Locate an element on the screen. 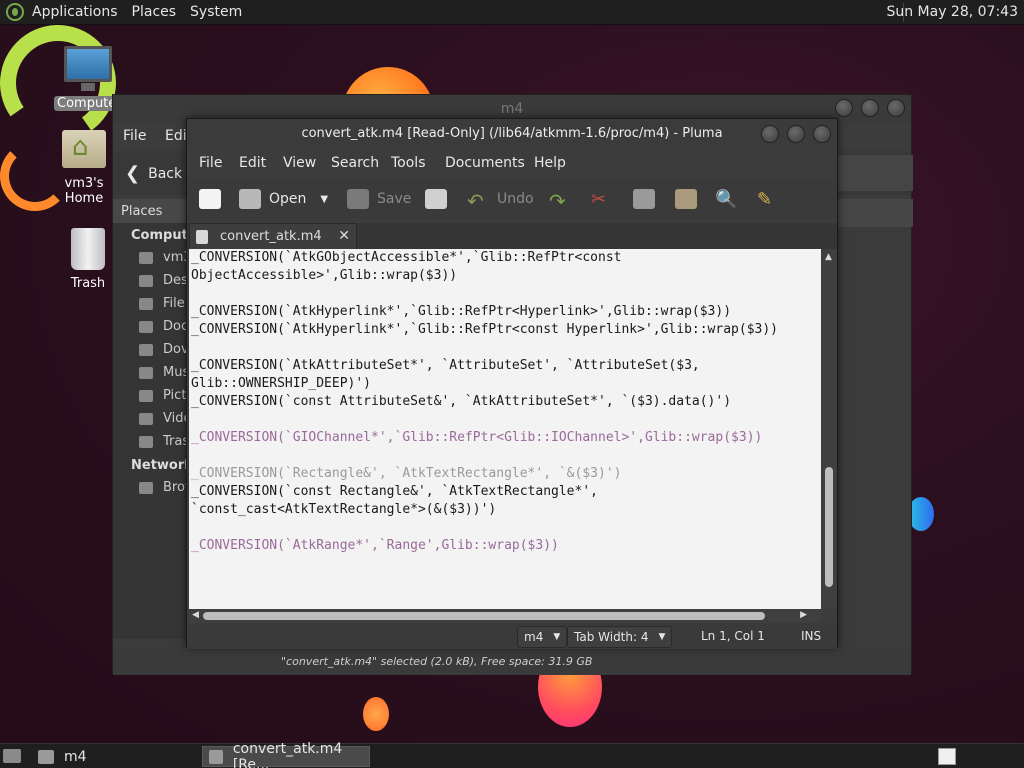  tab-label: convert_atk.m4 is located at coordinates (271, 236).